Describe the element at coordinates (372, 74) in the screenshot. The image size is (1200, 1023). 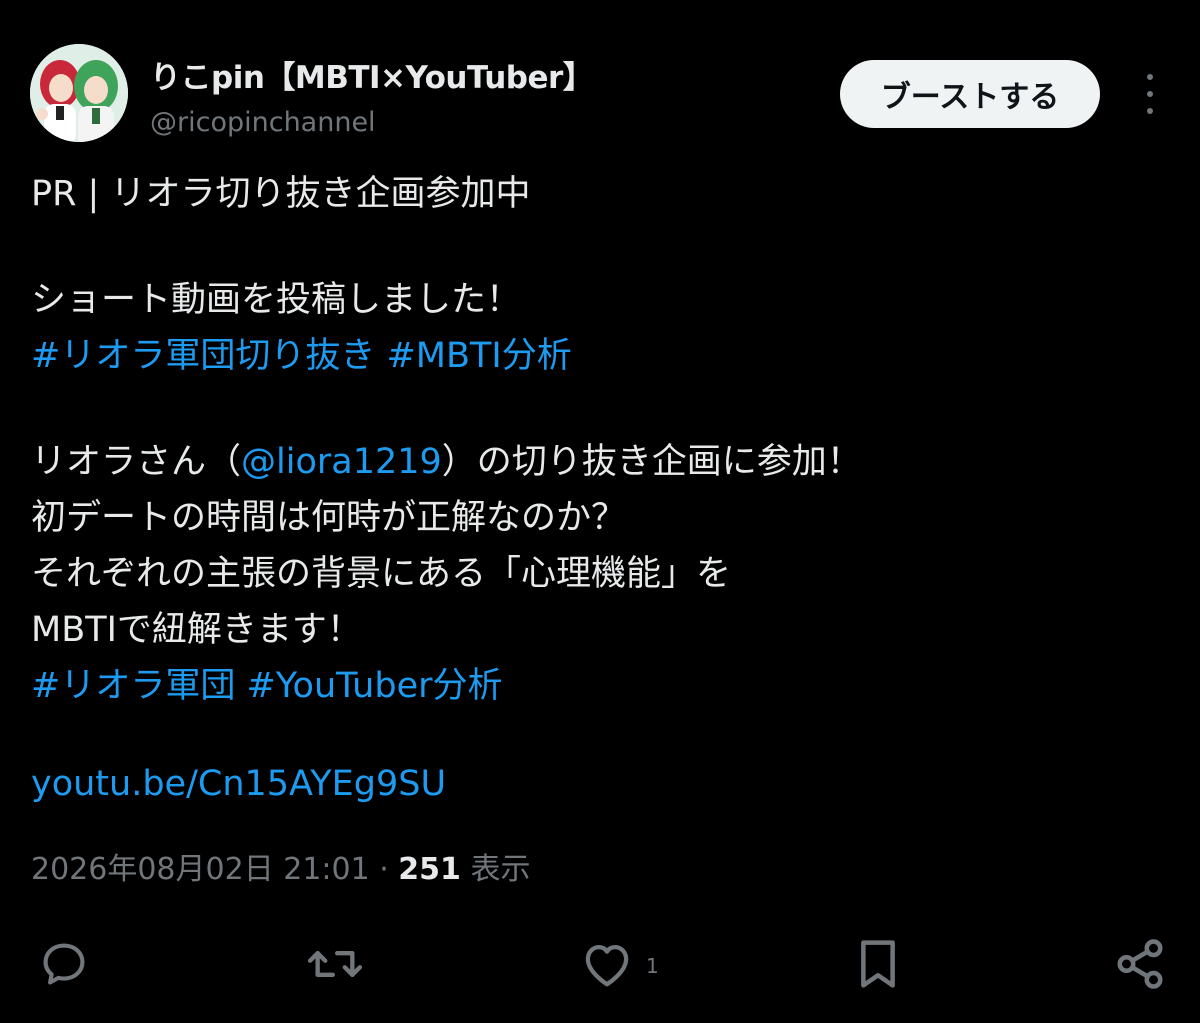
I see `author-display-name: りこpin【MBTI×YouTuber】` at that location.